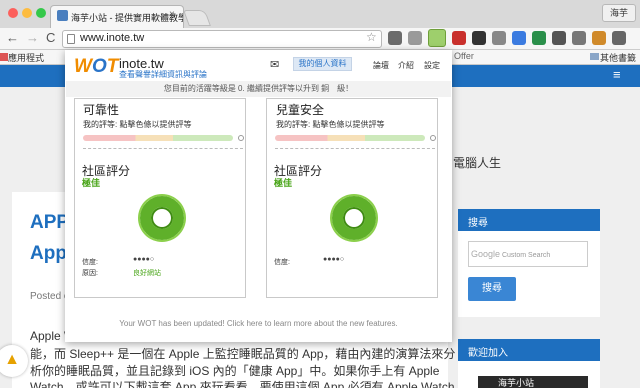  What do you see at coordinates (617, 74) in the screenshot?
I see `hamburger-menu-icon: ≡` at bounding box center [617, 74].